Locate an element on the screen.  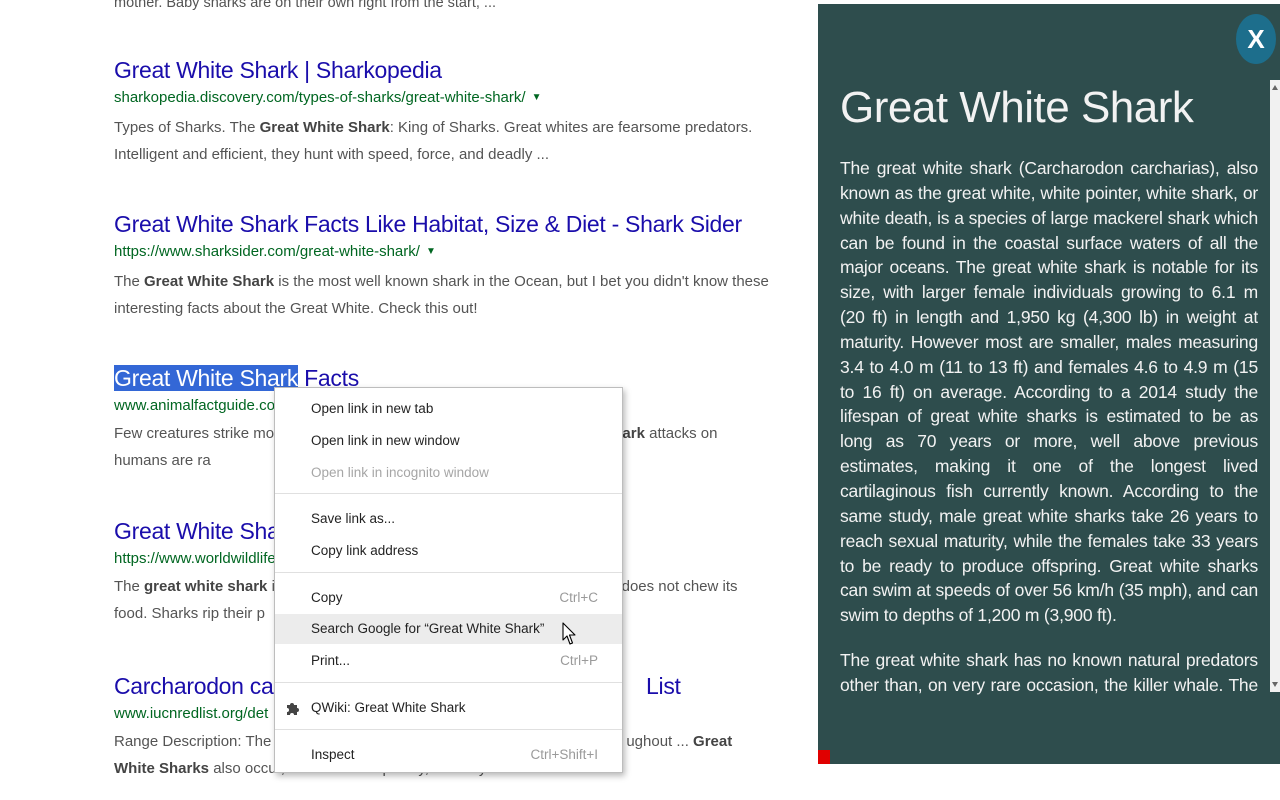
menu-item-open-new-window: Open link in new window is located at coordinates (448, 441).